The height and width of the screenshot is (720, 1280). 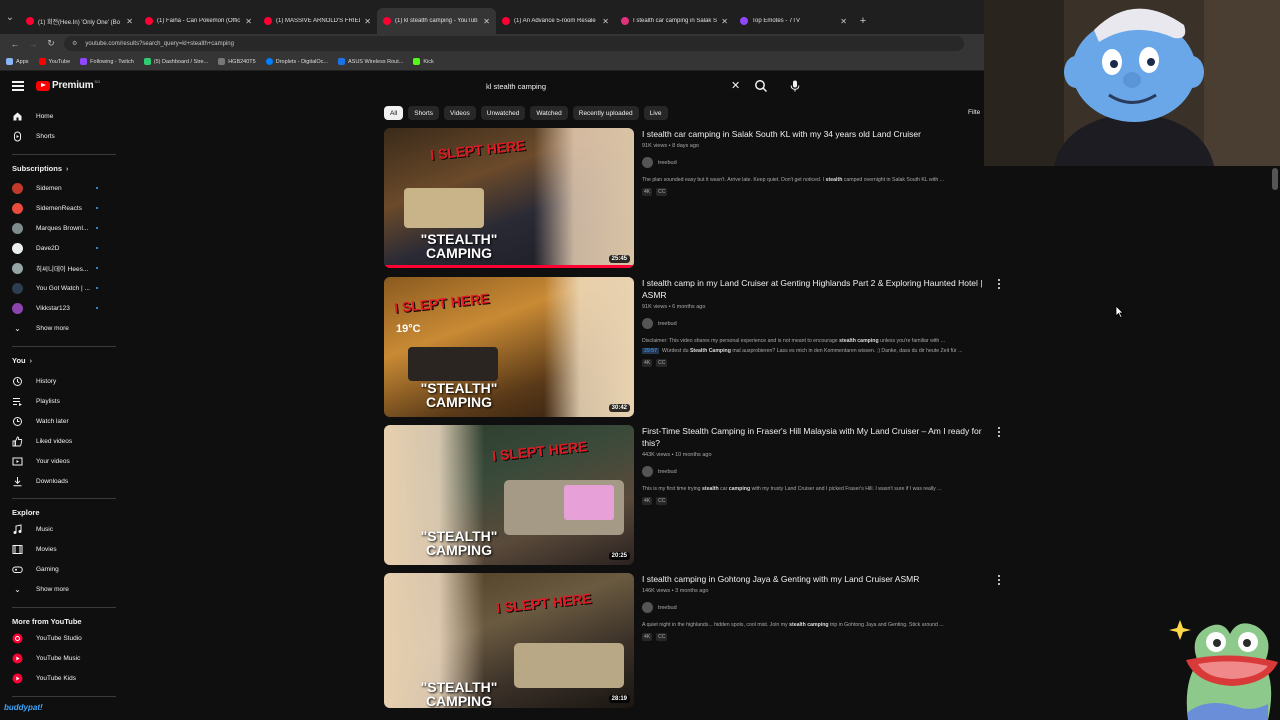 I want to click on search-icon, so click(x=761, y=86).